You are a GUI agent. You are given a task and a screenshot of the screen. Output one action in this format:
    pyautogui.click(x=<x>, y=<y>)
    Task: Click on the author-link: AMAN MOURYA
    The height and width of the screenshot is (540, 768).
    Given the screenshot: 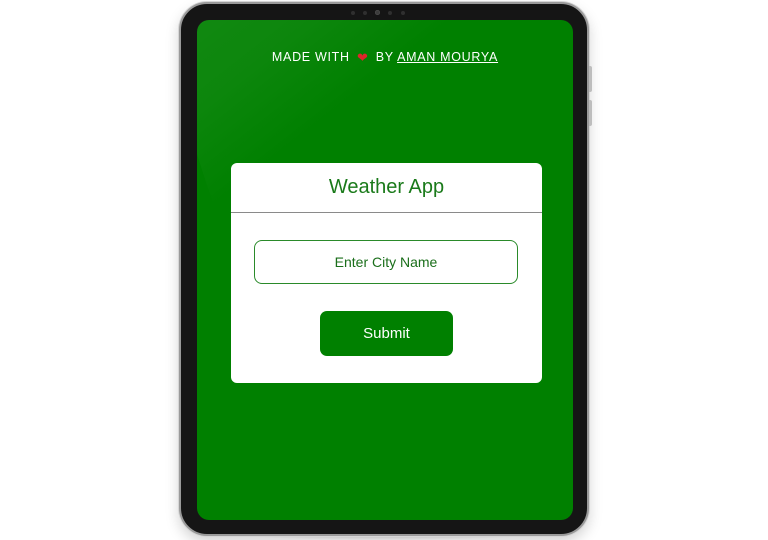 What is the action you would take?
    pyautogui.click(x=447, y=57)
    